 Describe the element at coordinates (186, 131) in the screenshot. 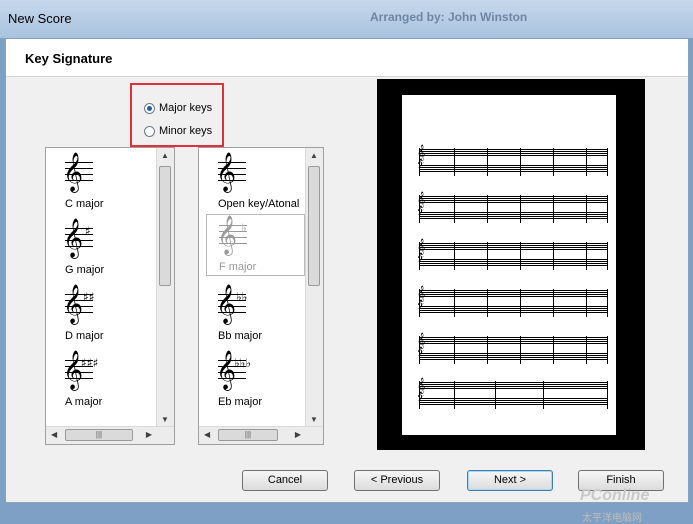

I see `minor-keys-label: Minor keys` at that location.